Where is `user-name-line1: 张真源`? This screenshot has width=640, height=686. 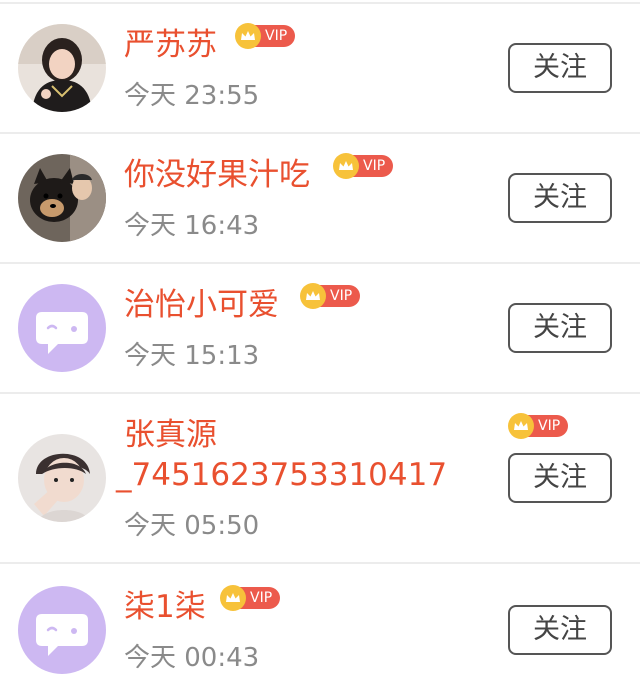
user-name-line1: 张真源 is located at coordinates (170, 435).